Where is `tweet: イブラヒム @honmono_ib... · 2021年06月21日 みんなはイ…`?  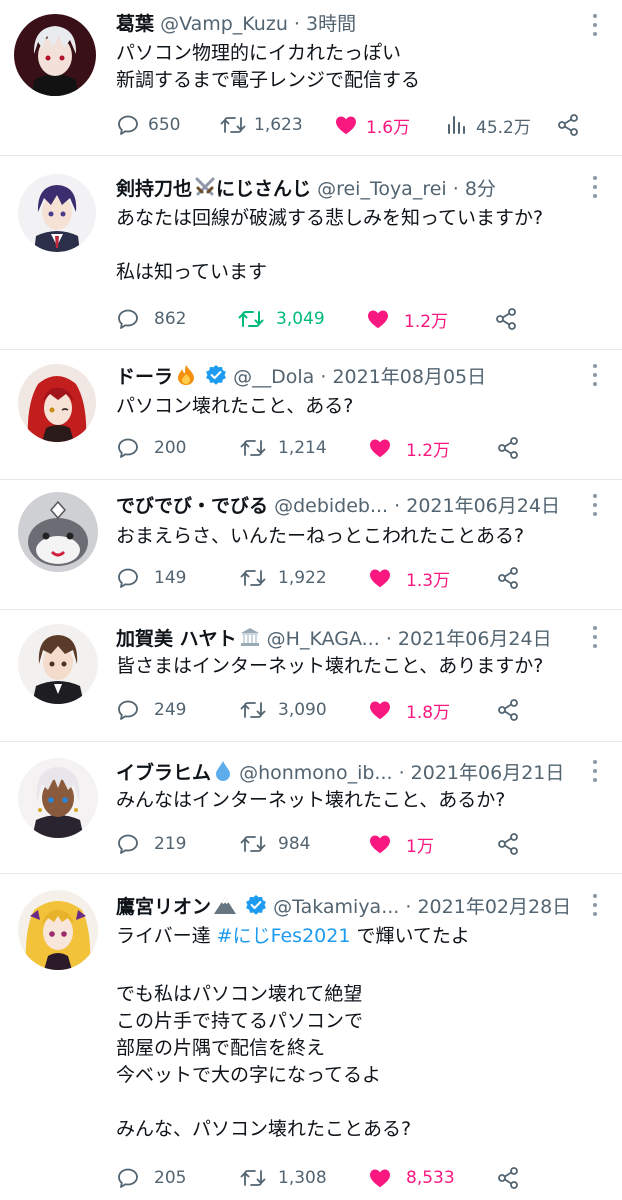
tweet: イブラヒム @honmono_ib... · 2021年06月21日 みんなはイ… is located at coordinates (311, 808).